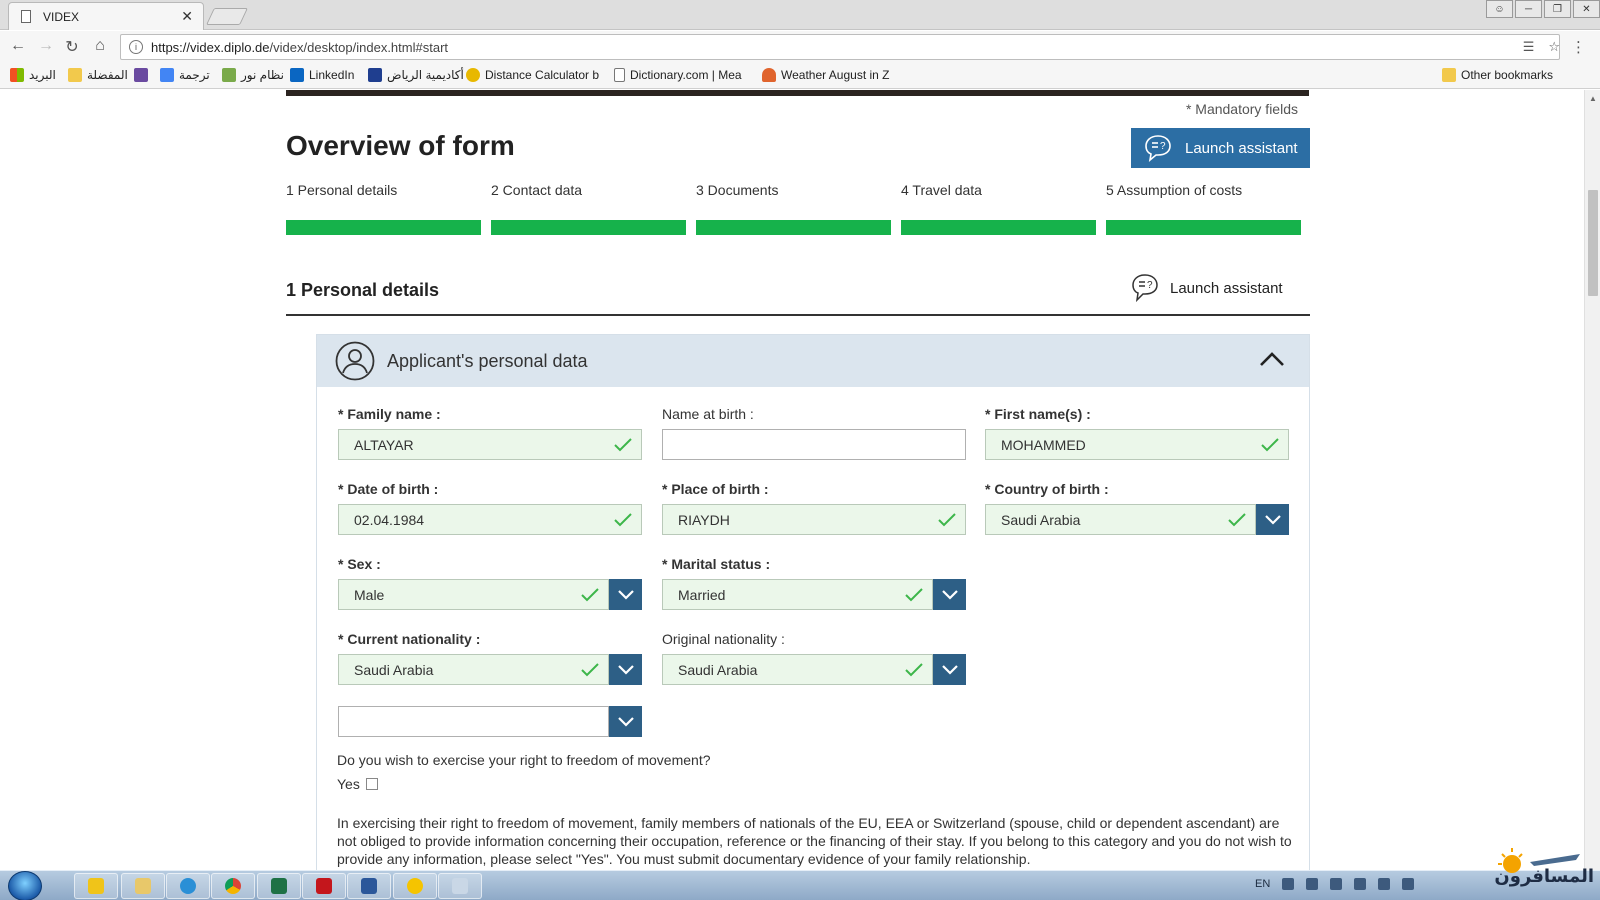 The height and width of the screenshot is (900, 1600). I want to click on chevron-down-icon, so click(625, 594).